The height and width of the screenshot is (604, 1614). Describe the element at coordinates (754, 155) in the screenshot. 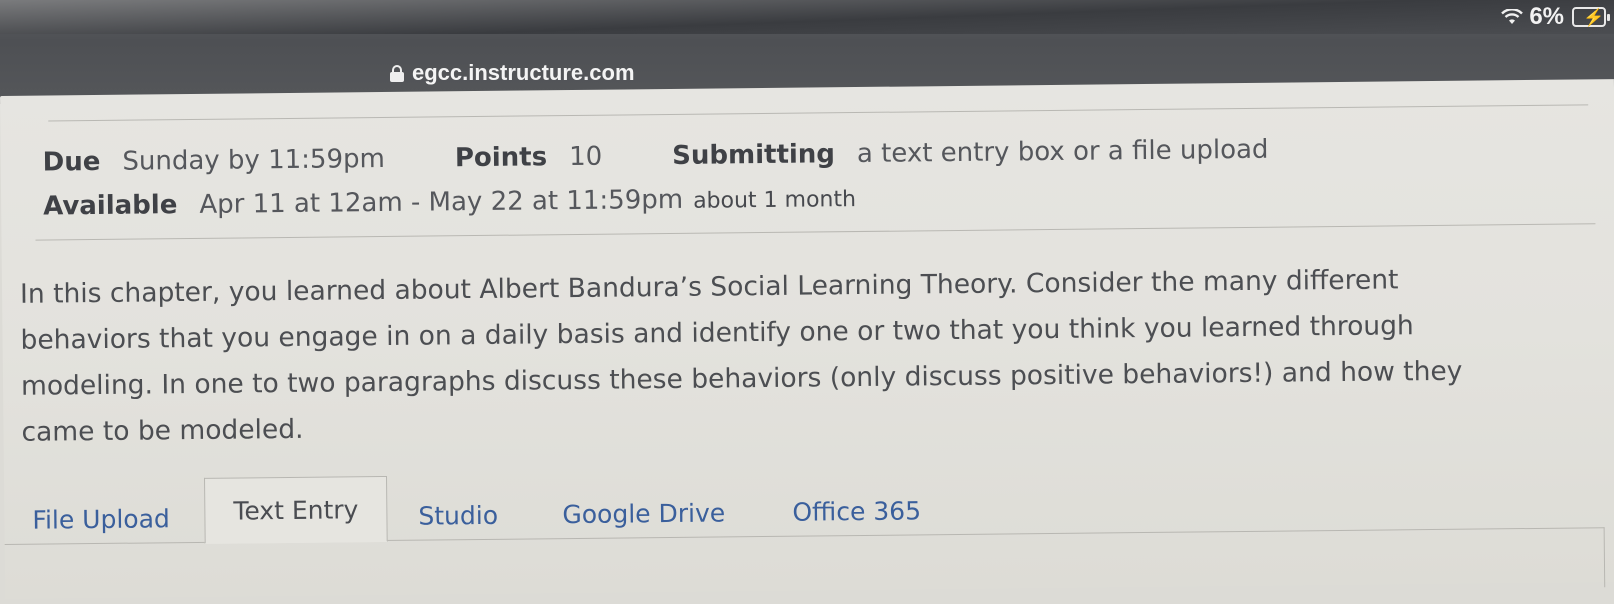

I see `submitting-label: Submitting` at that location.